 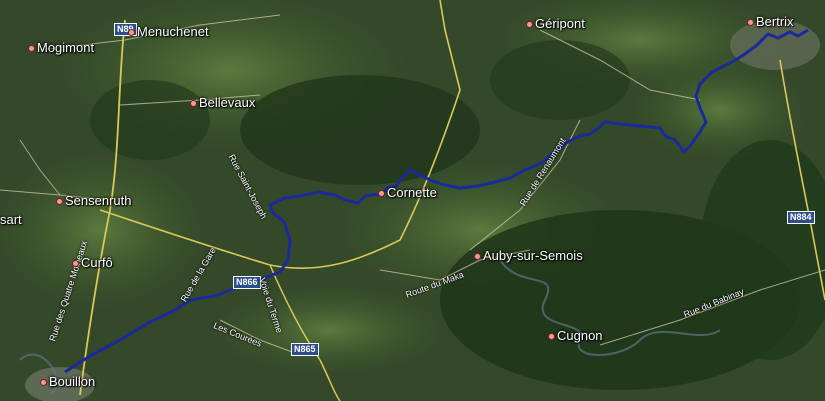 I want to click on road-shield-n884: N884, so click(x=801, y=217).